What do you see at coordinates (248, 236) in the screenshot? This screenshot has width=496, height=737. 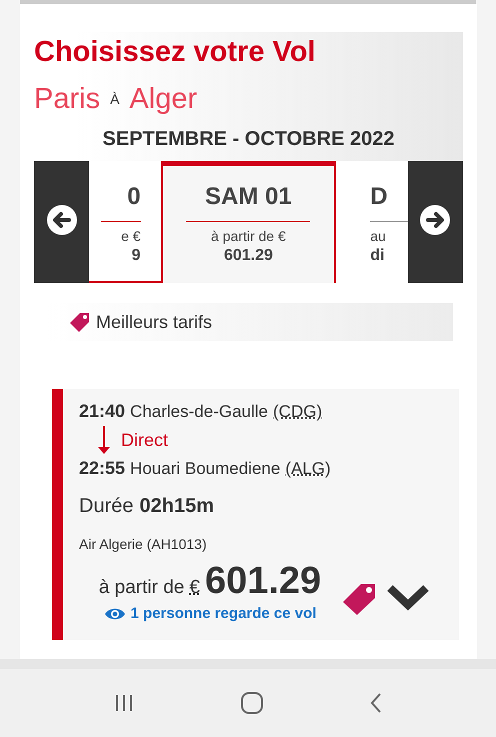 I see `date-price-label: à partir de €` at bounding box center [248, 236].